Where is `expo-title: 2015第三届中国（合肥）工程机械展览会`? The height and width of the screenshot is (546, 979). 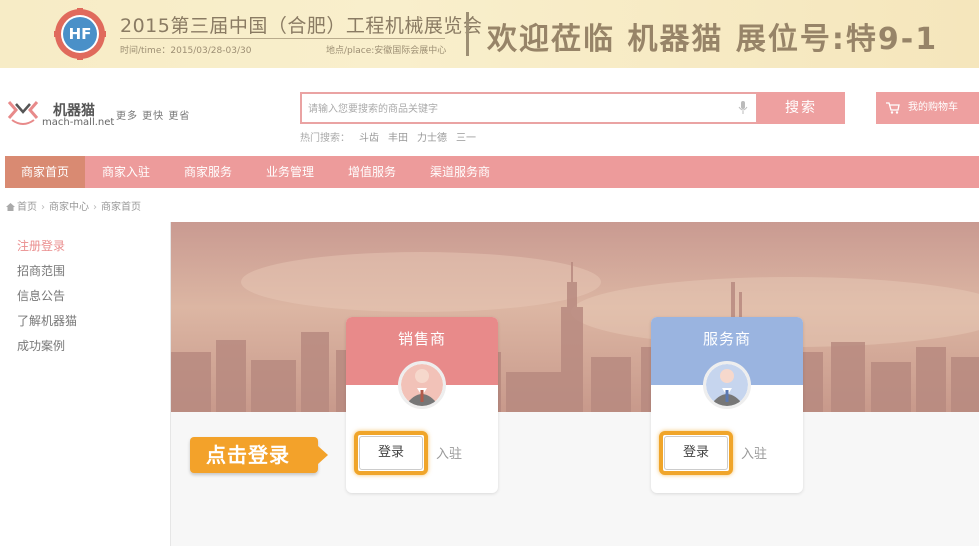
expo-title: 2015第三届中国（合肥）工程机械展览会 is located at coordinates (301, 26).